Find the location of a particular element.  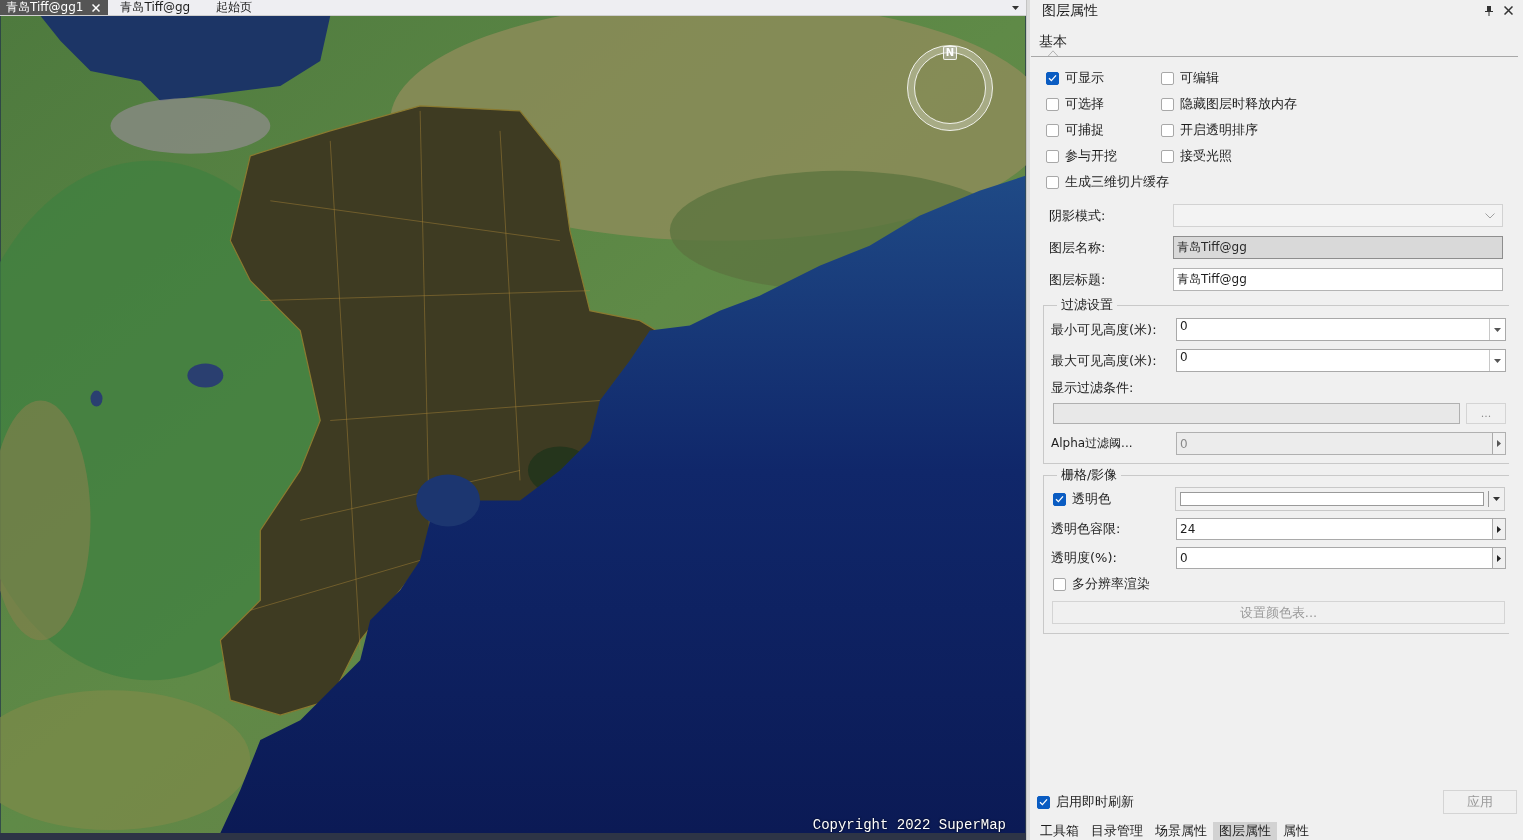

checkbox-label: 可选择 is located at coordinates (1084, 104).